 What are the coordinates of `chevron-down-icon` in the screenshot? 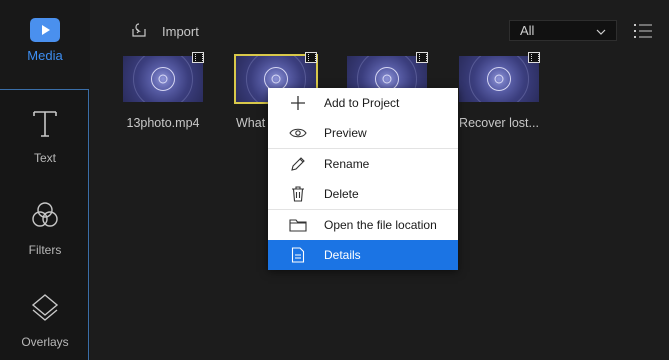 It's located at (601, 30).